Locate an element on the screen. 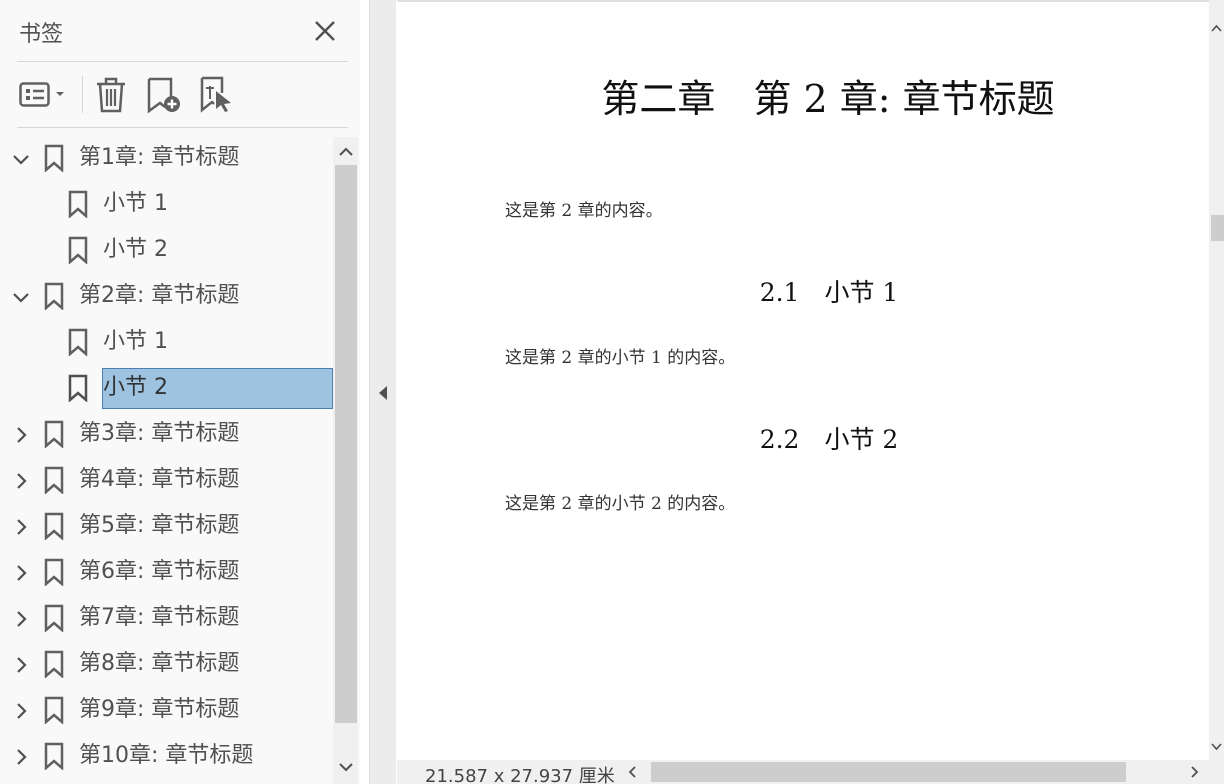  bookmark-section-1-1: 小节 1 is located at coordinates (166, 204).